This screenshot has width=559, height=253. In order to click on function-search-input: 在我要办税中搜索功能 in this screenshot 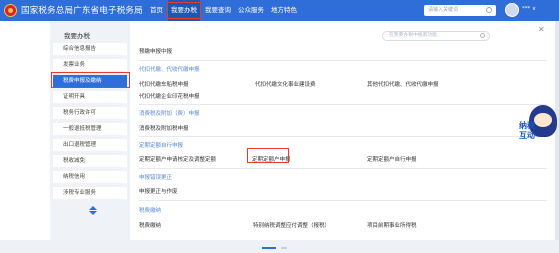, I will do `click(436, 36)`.